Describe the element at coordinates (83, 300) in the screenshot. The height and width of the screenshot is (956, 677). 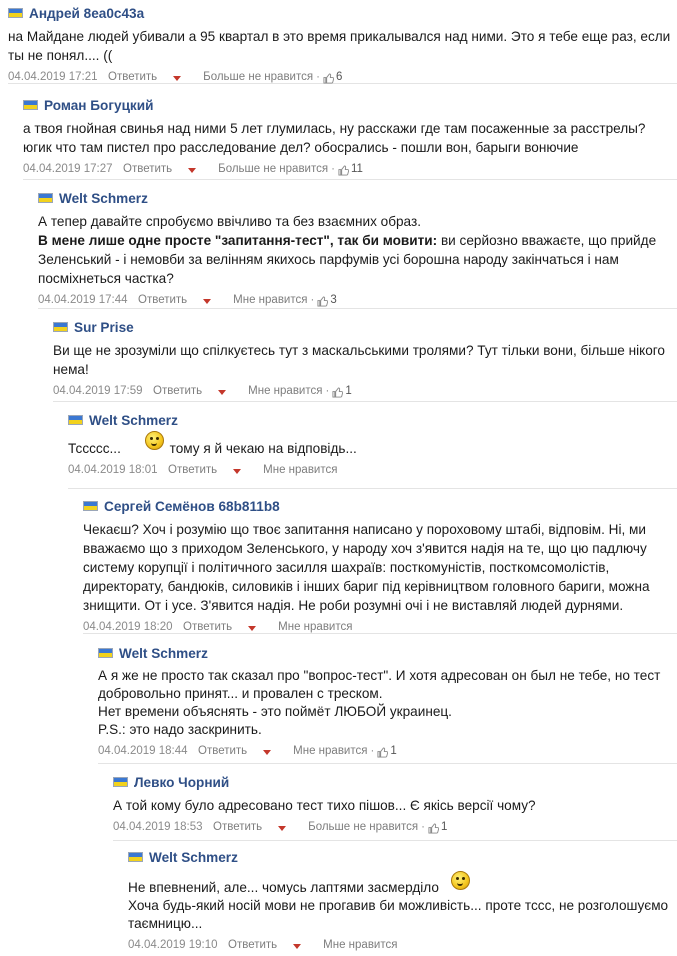
I see `comment-date: 04.04.2019 17:44` at that location.